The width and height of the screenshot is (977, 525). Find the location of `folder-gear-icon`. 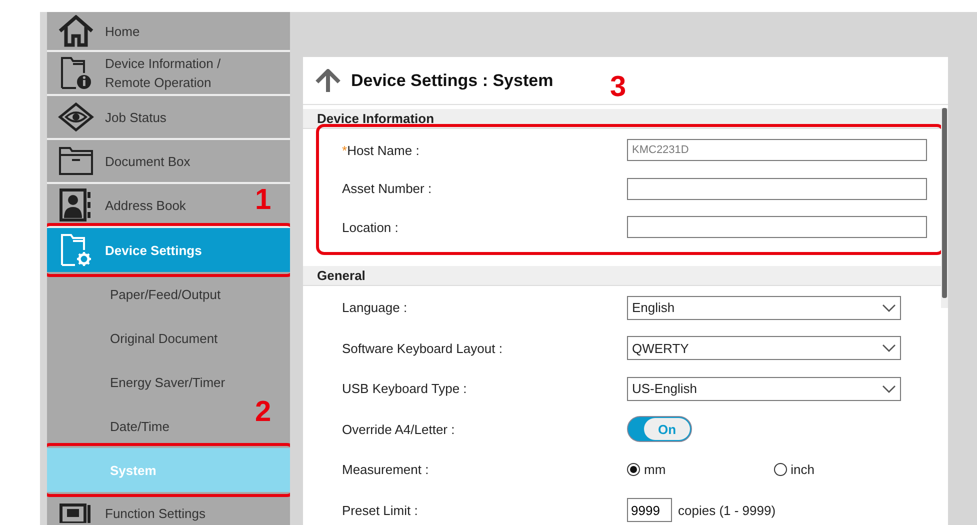

folder-gear-icon is located at coordinates (76, 250).